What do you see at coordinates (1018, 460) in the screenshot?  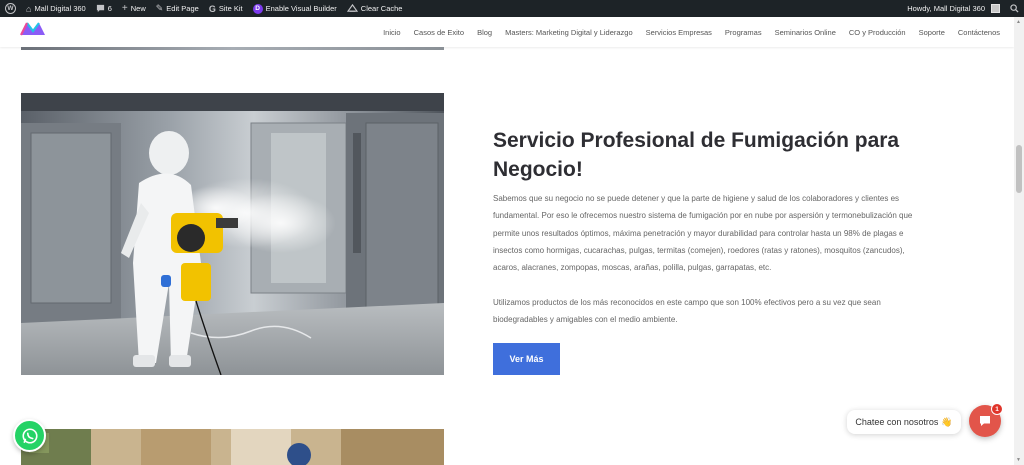 I see `scroll-down-icon: ▼` at bounding box center [1018, 460].